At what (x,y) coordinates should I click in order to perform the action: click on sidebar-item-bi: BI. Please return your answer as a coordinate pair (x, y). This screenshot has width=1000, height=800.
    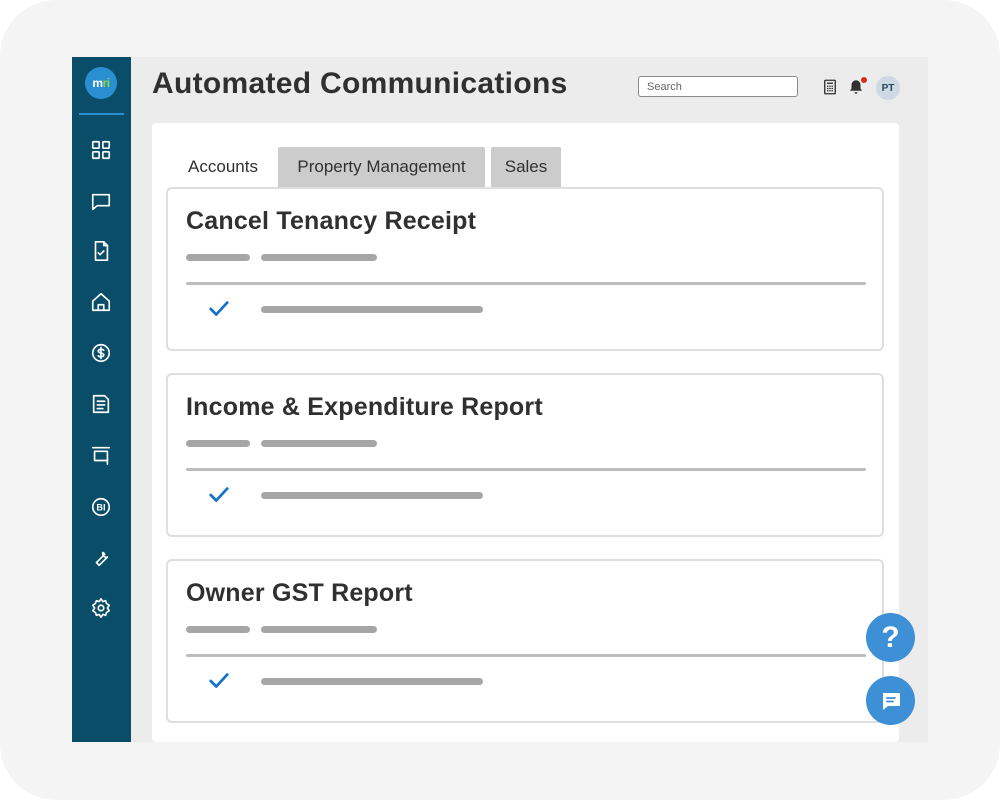
    Looking at the image, I should click on (101, 507).